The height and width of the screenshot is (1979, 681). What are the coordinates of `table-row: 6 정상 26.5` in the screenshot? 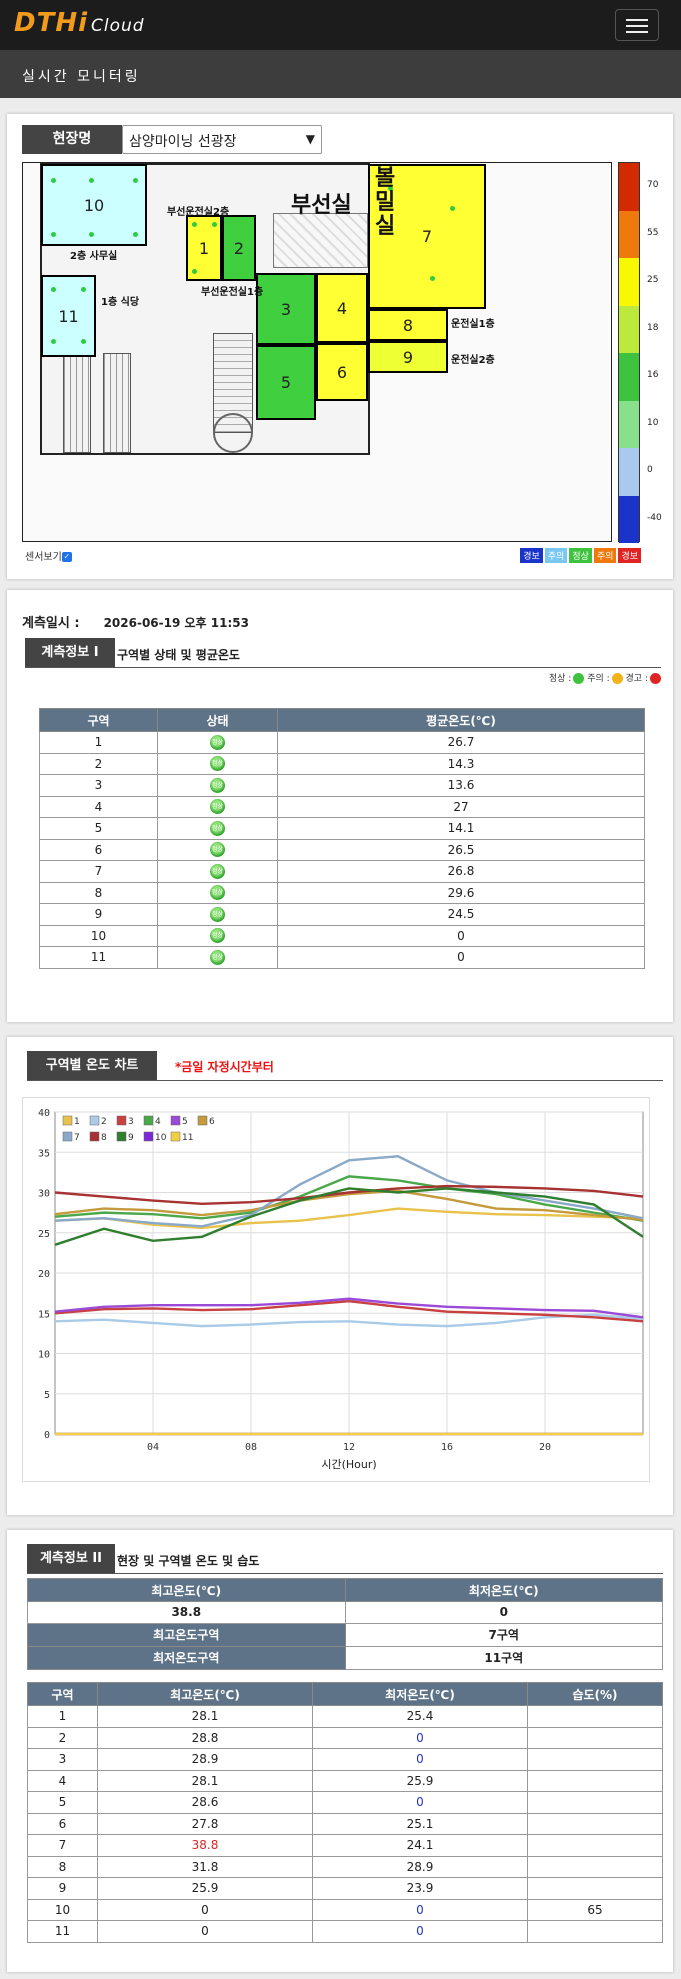 It's located at (342, 849).